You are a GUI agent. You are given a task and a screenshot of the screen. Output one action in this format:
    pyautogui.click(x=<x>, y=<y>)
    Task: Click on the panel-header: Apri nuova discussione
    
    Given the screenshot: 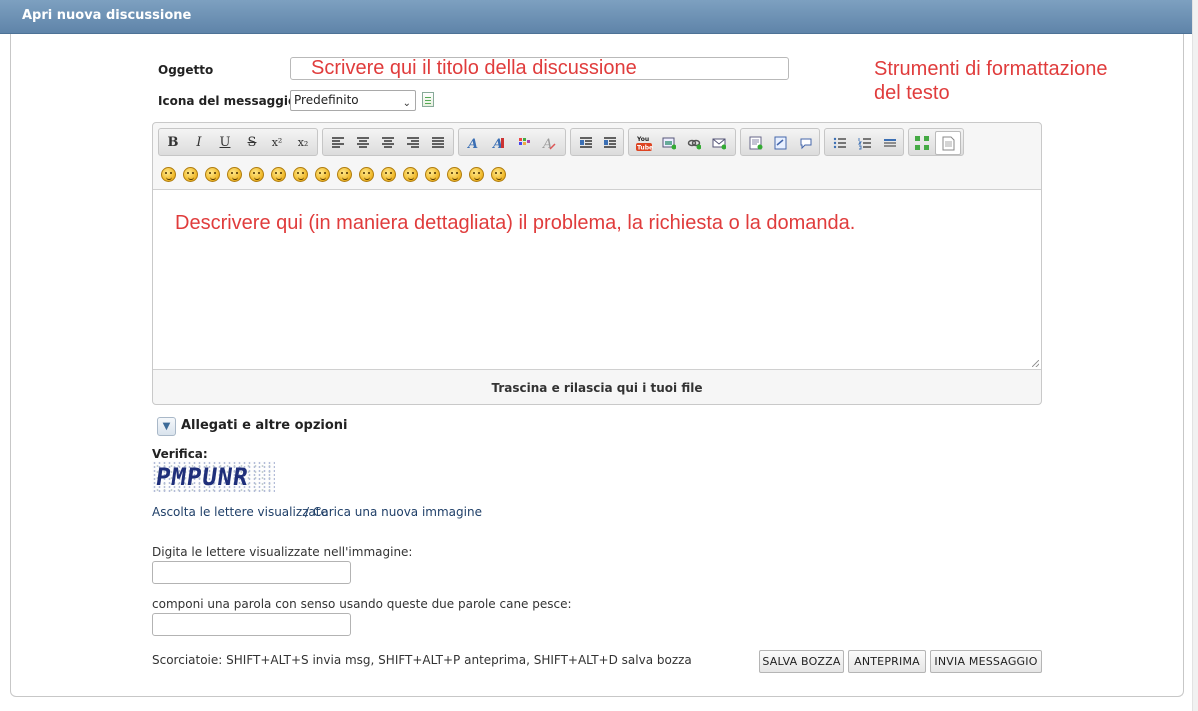 What is the action you would take?
    pyautogui.click(x=599, y=17)
    